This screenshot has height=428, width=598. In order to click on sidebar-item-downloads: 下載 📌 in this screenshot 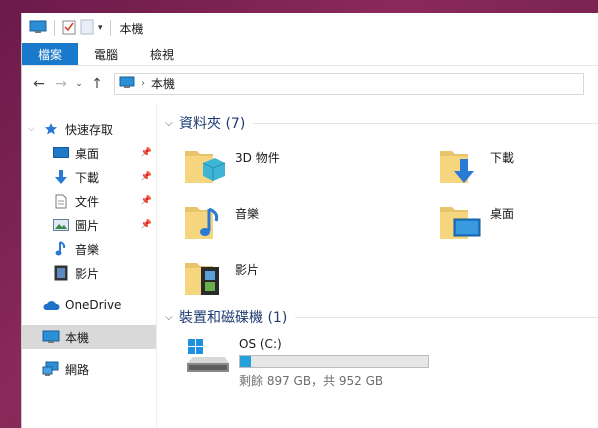, I will do `click(89, 177)`.